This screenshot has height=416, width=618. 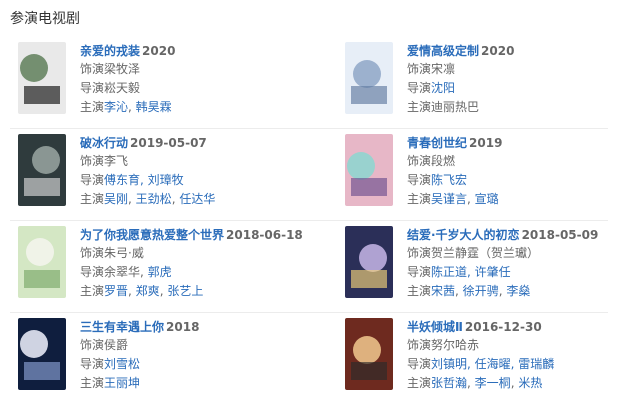 What do you see at coordinates (437, 143) in the screenshot?
I see `drama-title-link: 青春创世纪` at bounding box center [437, 143].